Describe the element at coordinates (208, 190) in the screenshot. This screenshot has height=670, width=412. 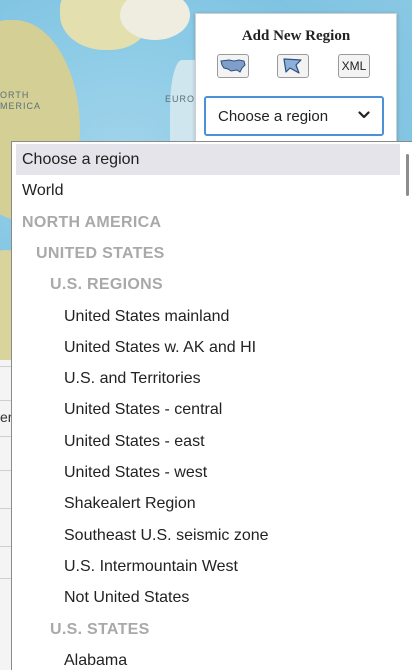
I see `dropdown-option: World` at that location.